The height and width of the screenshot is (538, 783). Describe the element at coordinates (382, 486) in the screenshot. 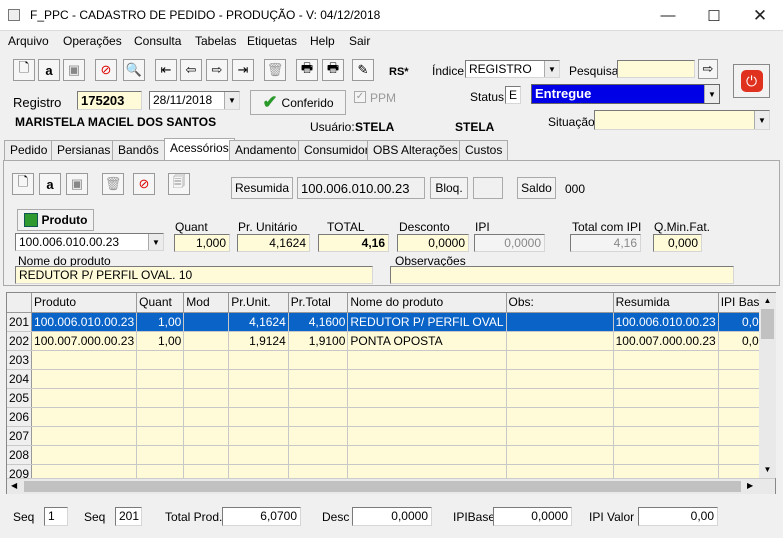

I see `horizontal-scroll-thumb` at that location.